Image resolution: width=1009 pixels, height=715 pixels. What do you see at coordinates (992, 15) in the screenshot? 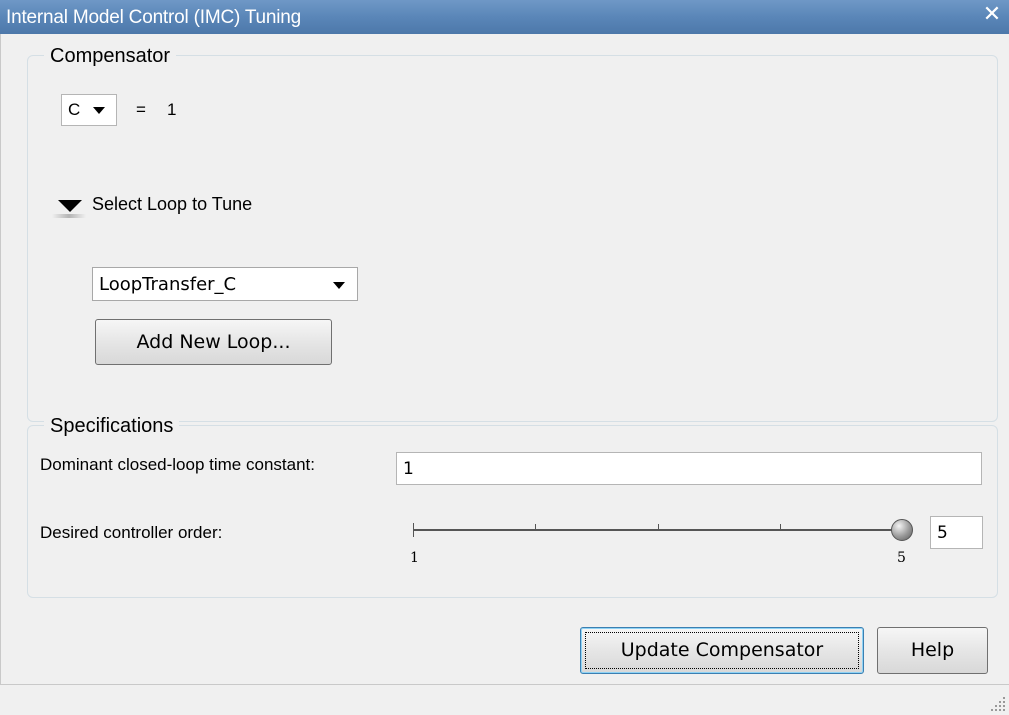
I see `close-icon: ✕` at bounding box center [992, 15].